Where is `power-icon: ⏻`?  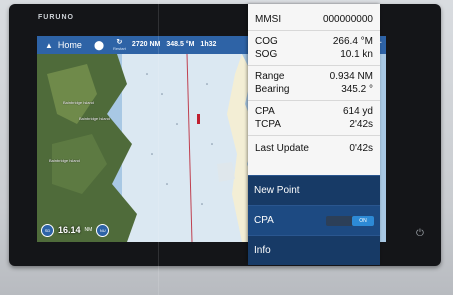 power-icon: ⏻ is located at coordinates (420, 234).